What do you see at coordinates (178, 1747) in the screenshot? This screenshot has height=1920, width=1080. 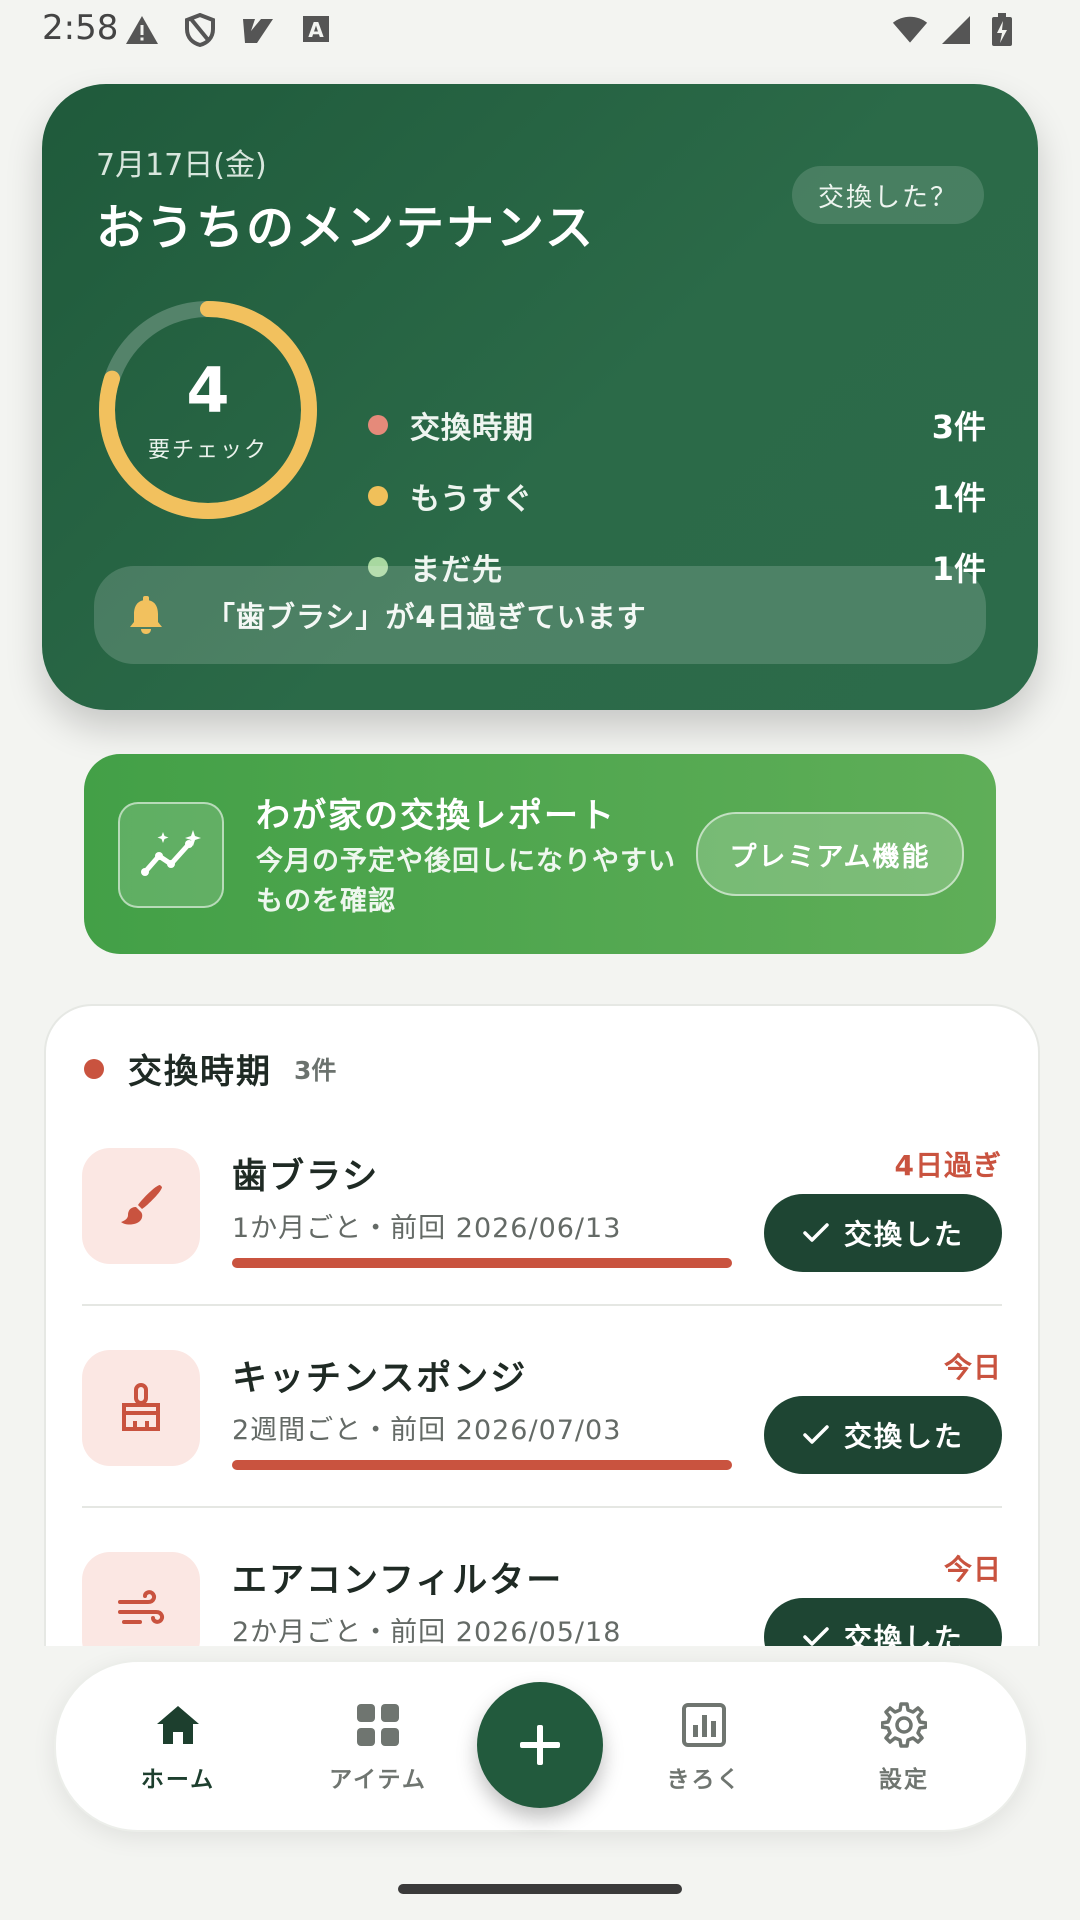 I see `nav-home: ホーム` at bounding box center [178, 1747].